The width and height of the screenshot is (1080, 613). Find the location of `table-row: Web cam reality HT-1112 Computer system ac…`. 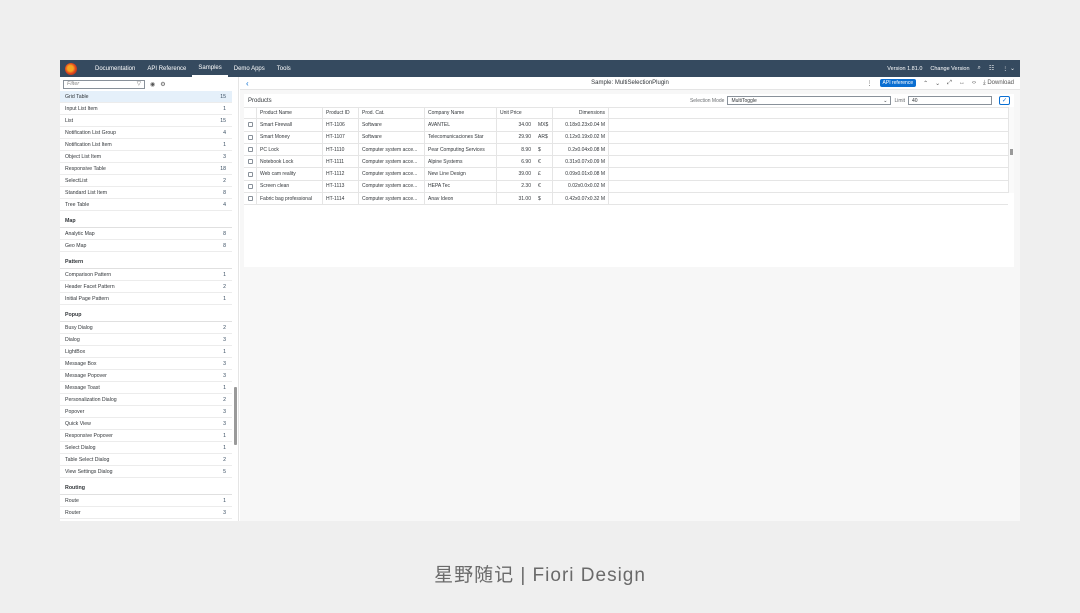

table-row: Web cam reality HT-1112 Computer system ac… is located at coordinates (626, 174).